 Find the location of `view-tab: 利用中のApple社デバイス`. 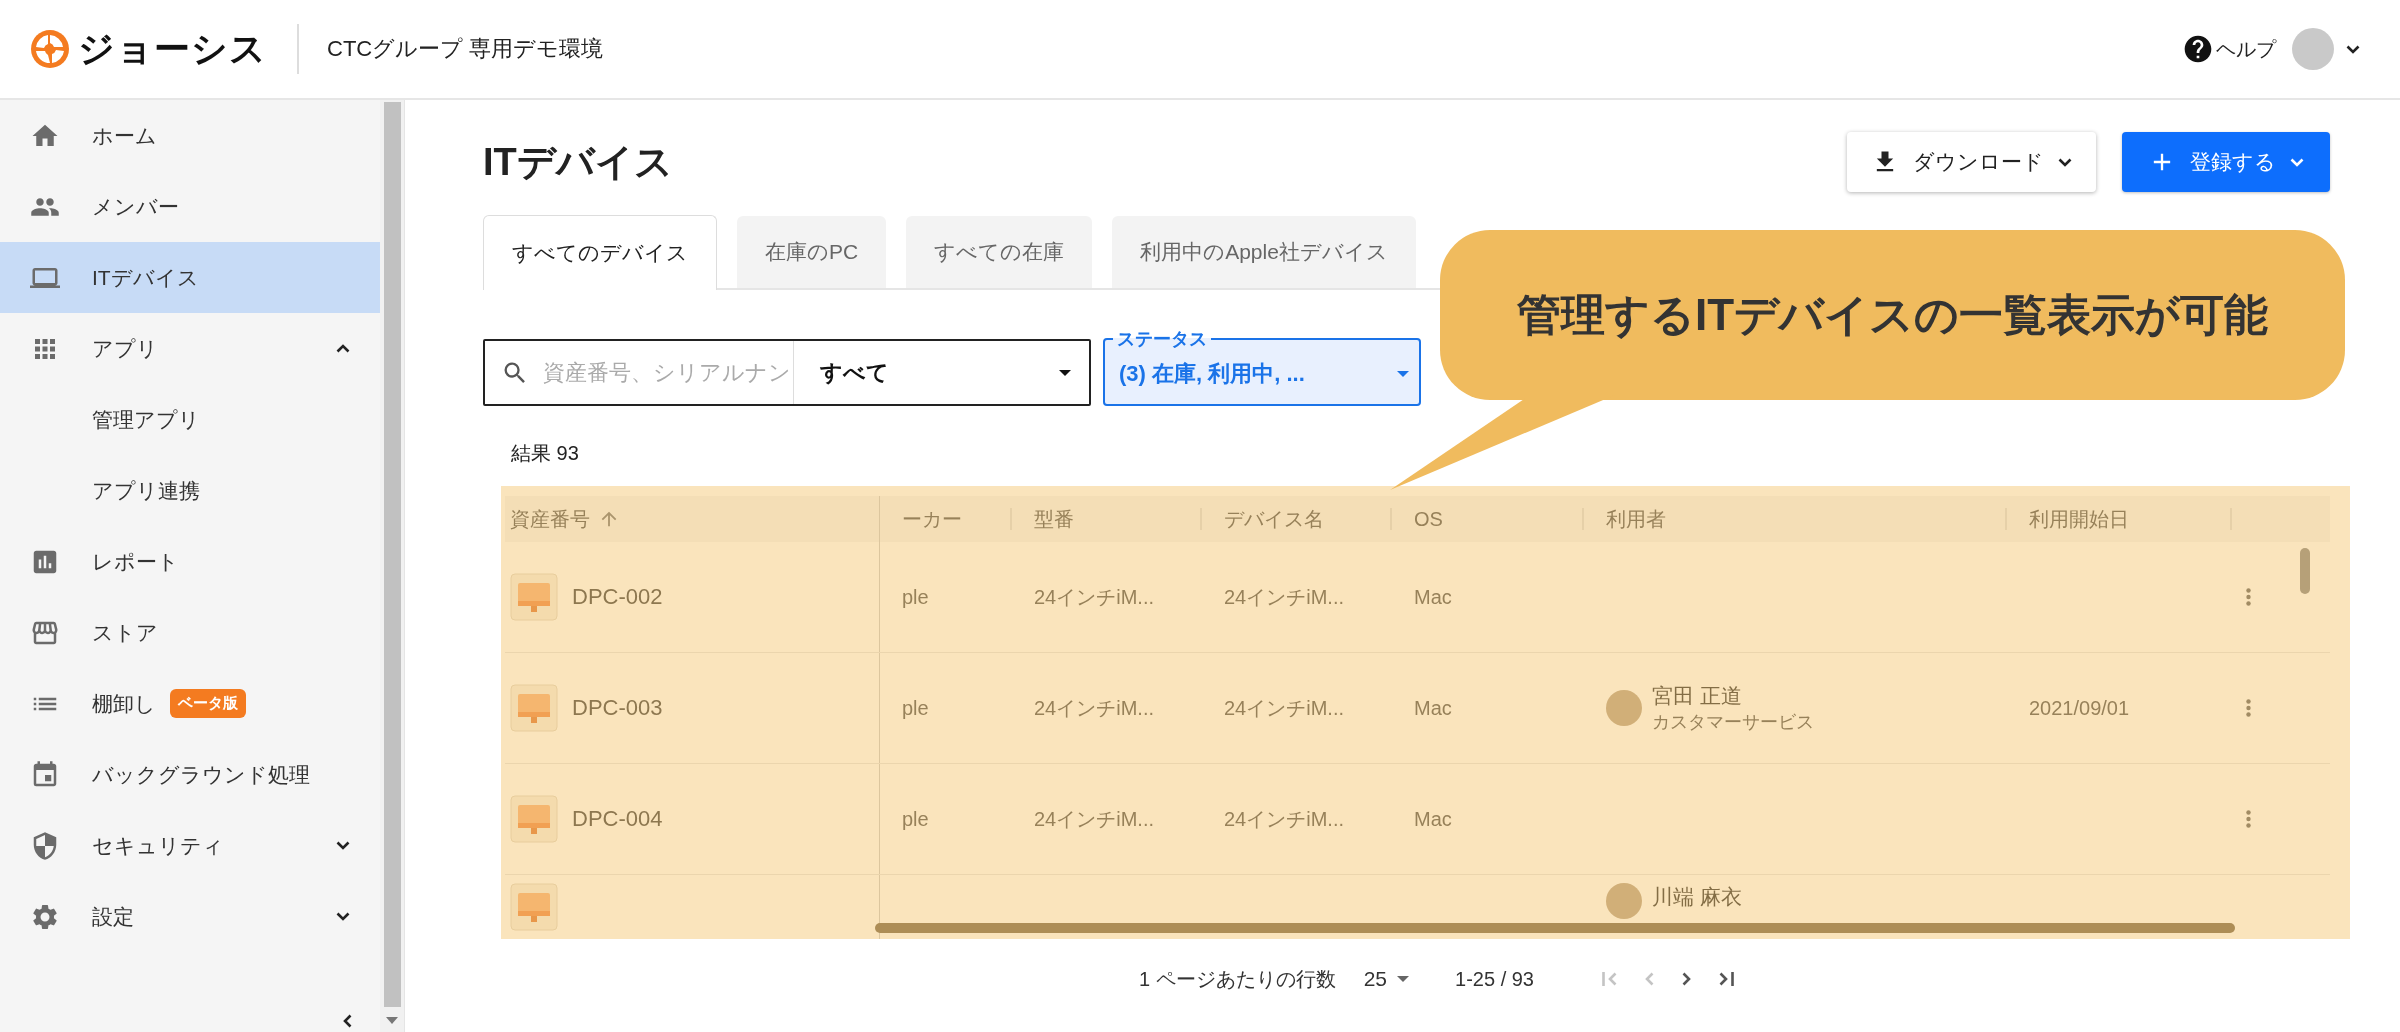

view-tab: 利用中のApple社デバイス is located at coordinates (1264, 252).